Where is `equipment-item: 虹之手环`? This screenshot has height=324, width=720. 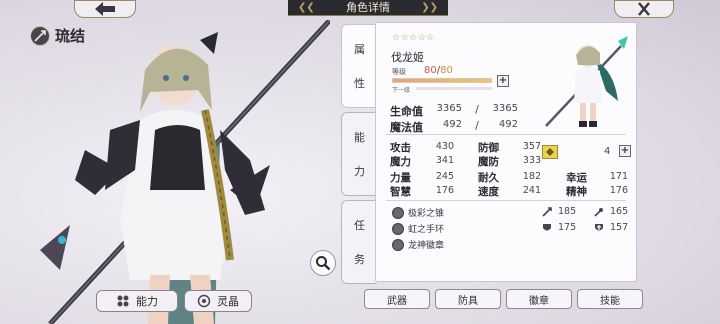 equipment-item: 虹之手环 is located at coordinates (418, 228).